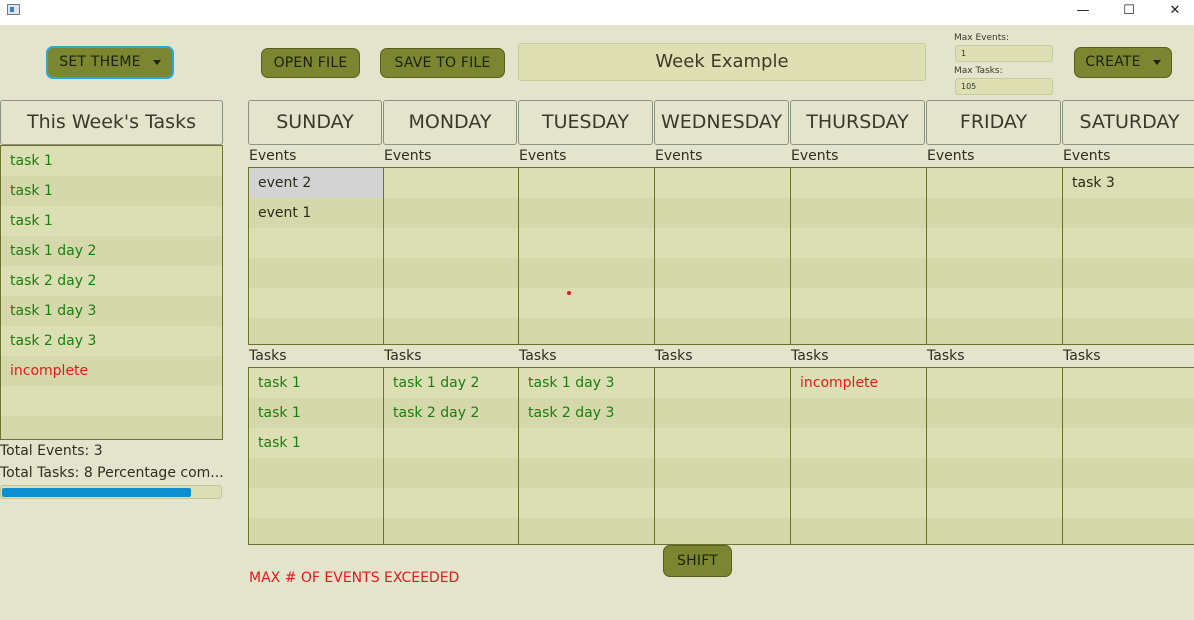 This screenshot has width=1194, height=620. Describe the element at coordinates (315, 122) in the screenshot. I see `day-header-sunday: SUNDAY` at that location.